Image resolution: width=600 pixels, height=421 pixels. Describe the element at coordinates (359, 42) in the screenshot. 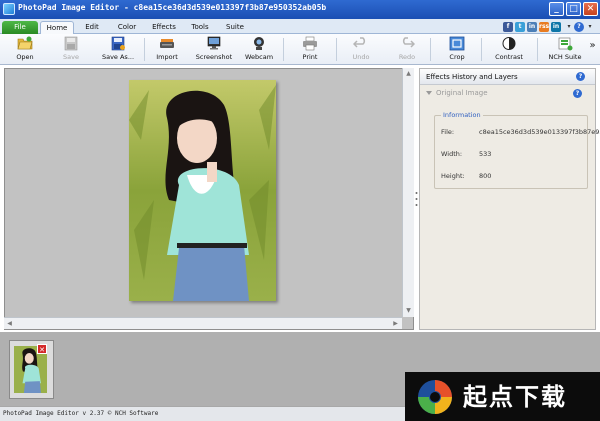

I see `undo-icon` at that location.